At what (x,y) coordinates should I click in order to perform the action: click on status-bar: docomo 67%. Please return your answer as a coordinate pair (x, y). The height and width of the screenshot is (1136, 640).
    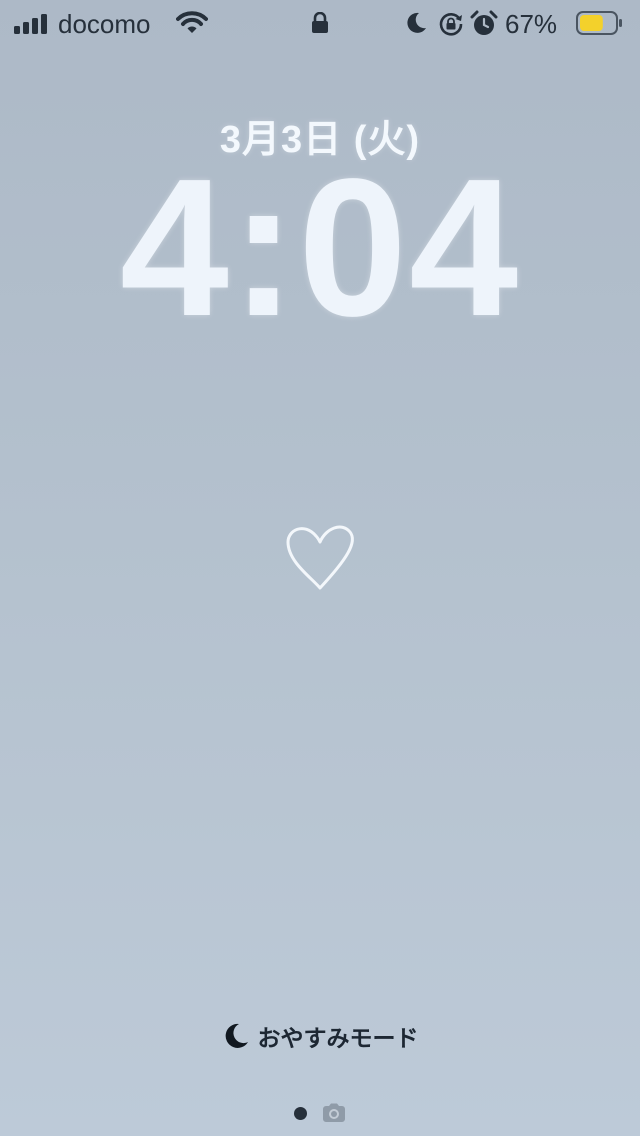
    Looking at the image, I should click on (320, 24).